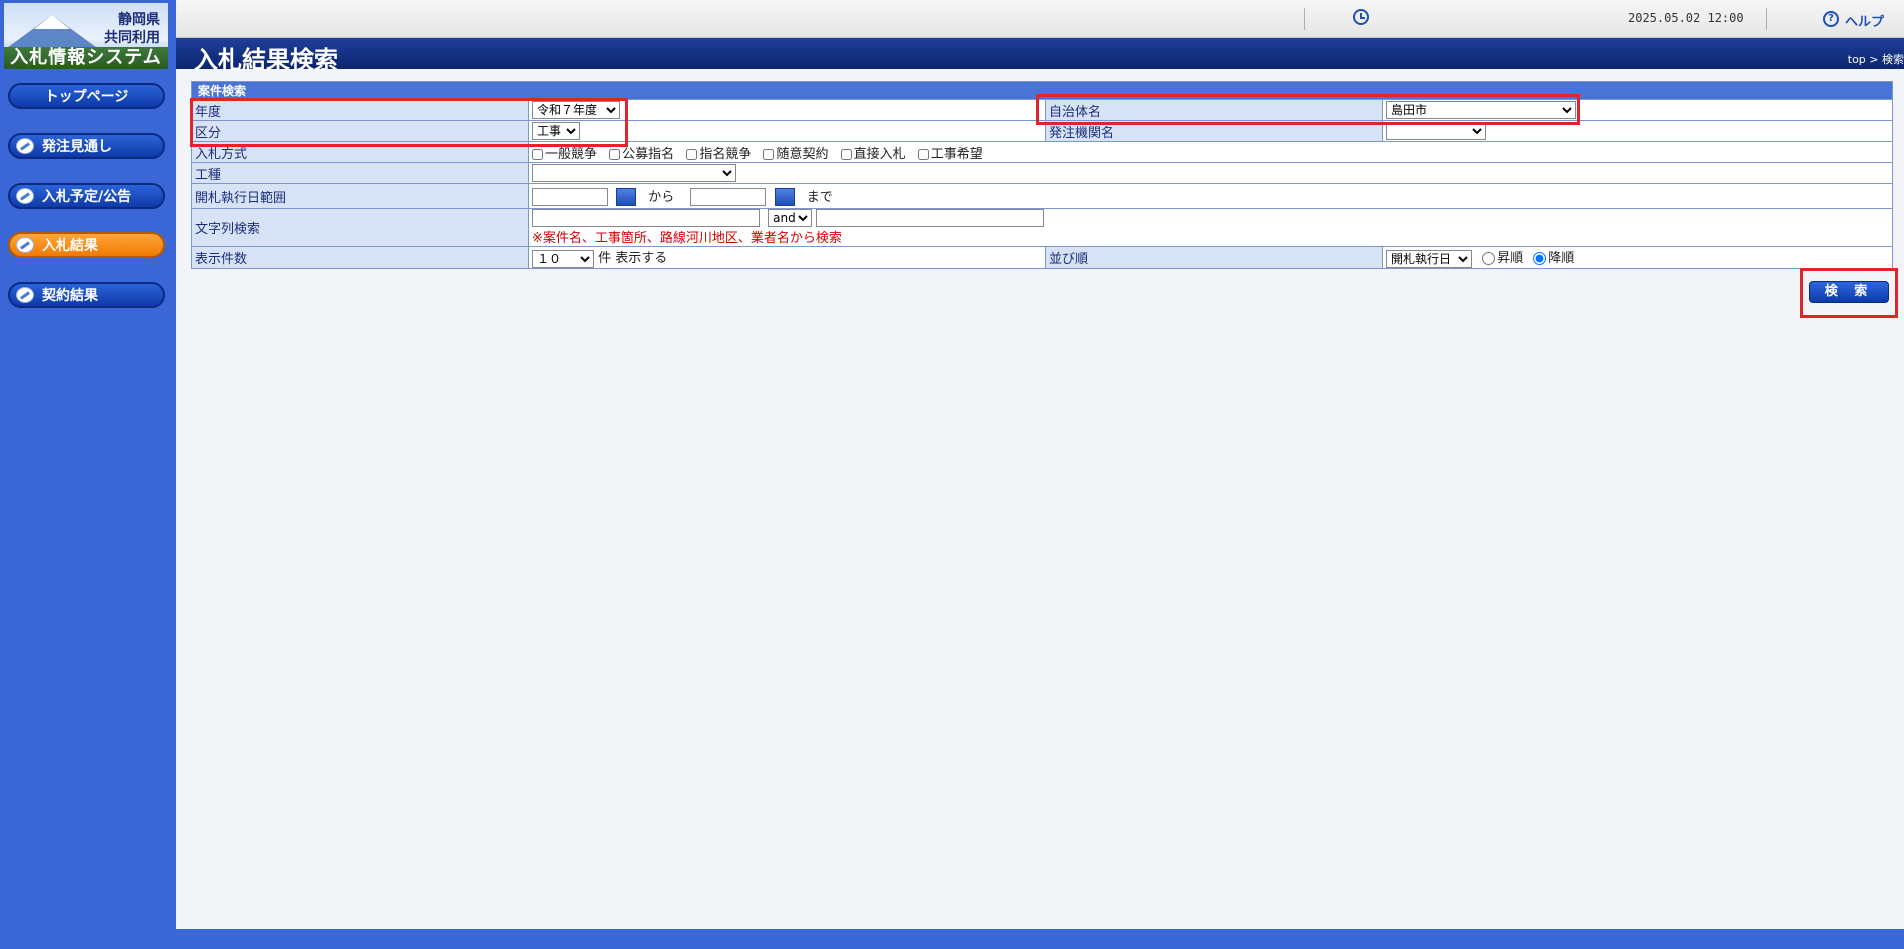 This screenshot has height=949, width=1904. I want to click on year-cell: 令和７年度, so click(787, 110).